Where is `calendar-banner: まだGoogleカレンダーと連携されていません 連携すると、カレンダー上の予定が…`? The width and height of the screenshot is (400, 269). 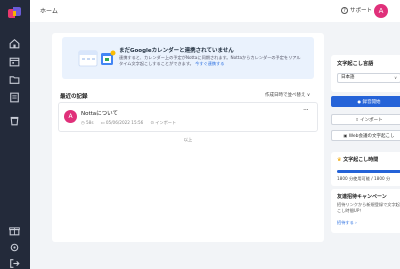
calendar-banner: まだGoogleカレンダーと連携されていません 連携すると、カレンダー上の予定が… is located at coordinates (188, 58).